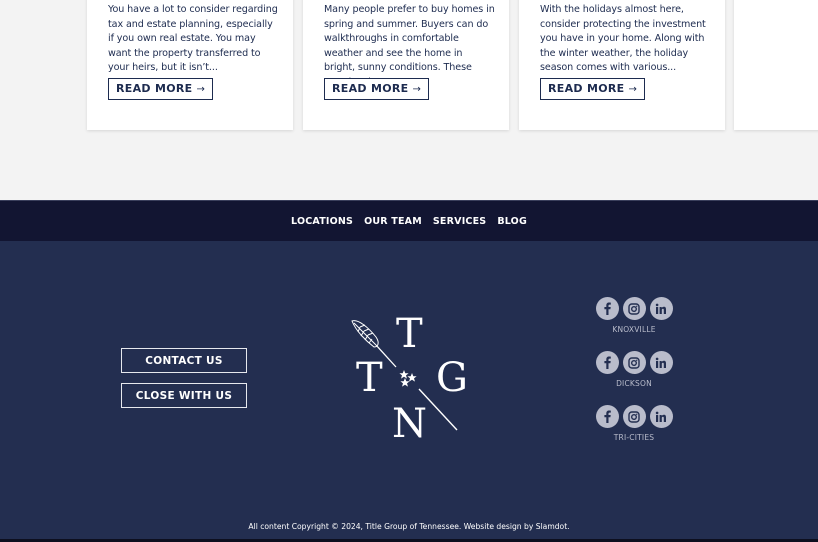  Describe the element at coordinates (184, 395) in the screenshot. I see `close-with-us-button: CLOSE WITH US` at that location.